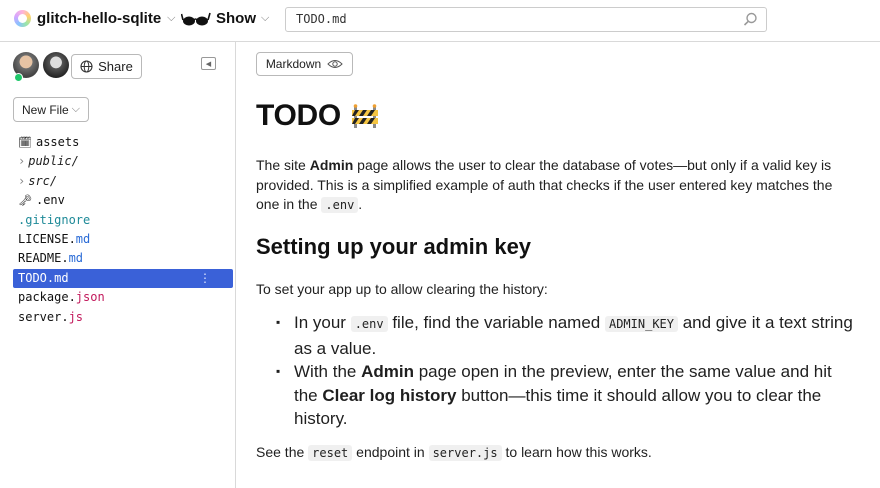 The width and height of the screenshot is (880, 488). What do you see at coordinates (25, 201) in the screenshot?
I see `key-icon: 🗝` at bounding box center [25, 201].